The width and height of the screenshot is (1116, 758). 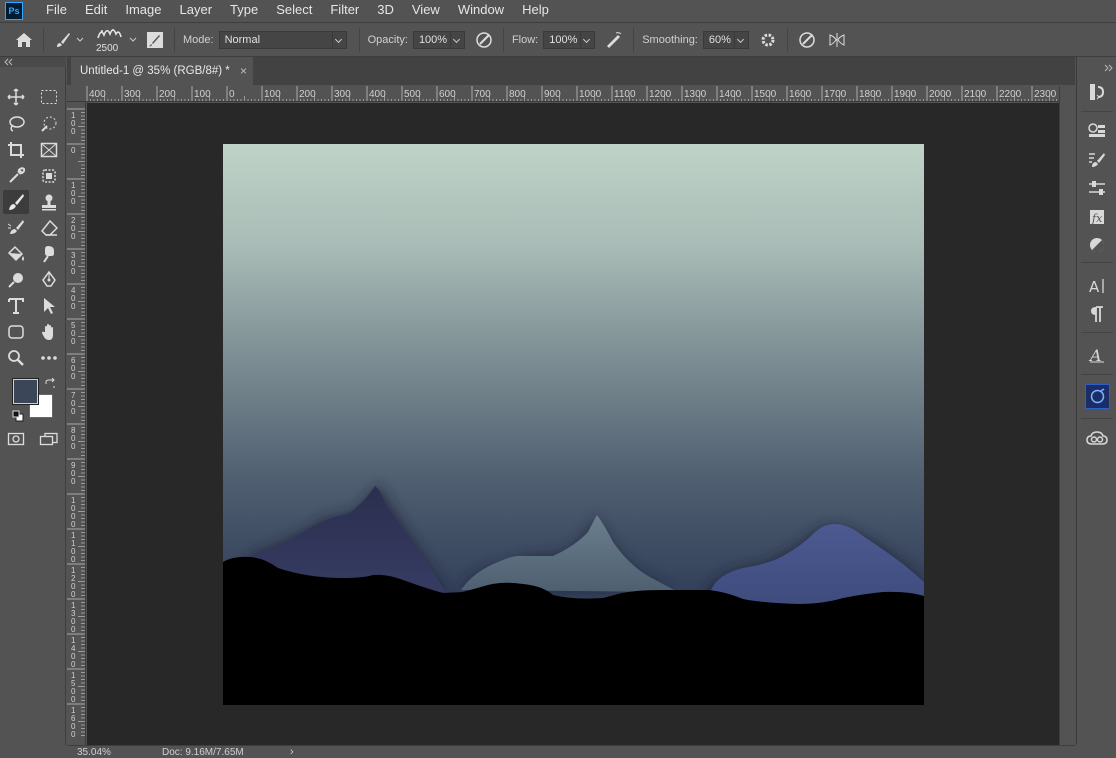 I want to click on character-panel-icon: A, so click(x=1097, y=286).